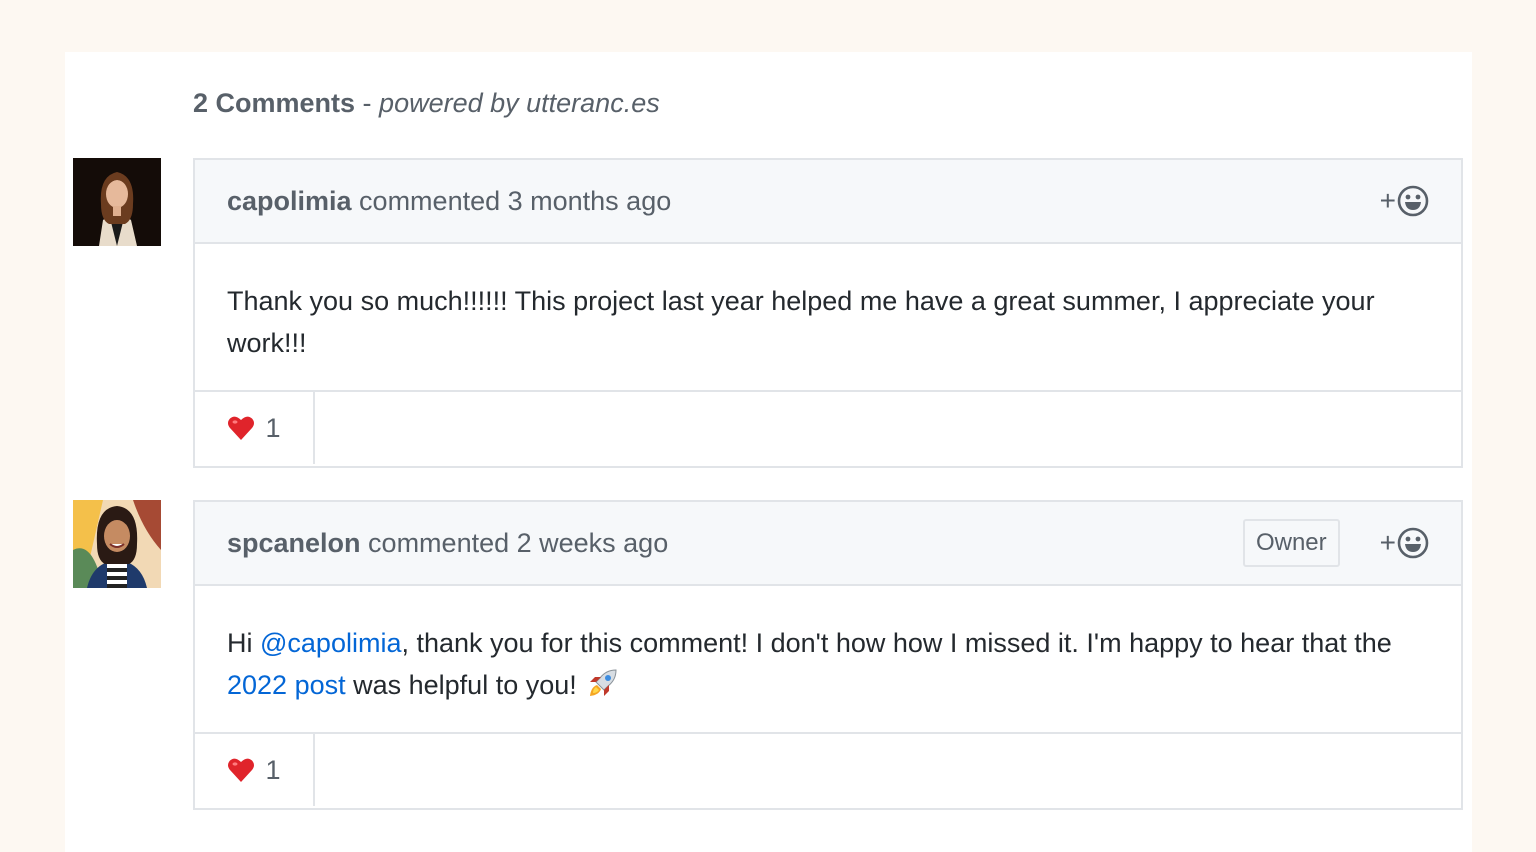 This screenshot has height=852, width=1536. I want to click on comment-author-link: spcanelon, so click(294, 543).